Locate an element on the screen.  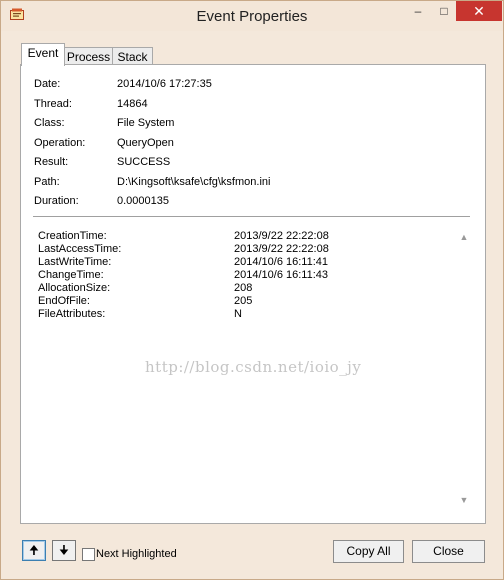
close-window-button: ✕ is located at coordinates (479, 11).